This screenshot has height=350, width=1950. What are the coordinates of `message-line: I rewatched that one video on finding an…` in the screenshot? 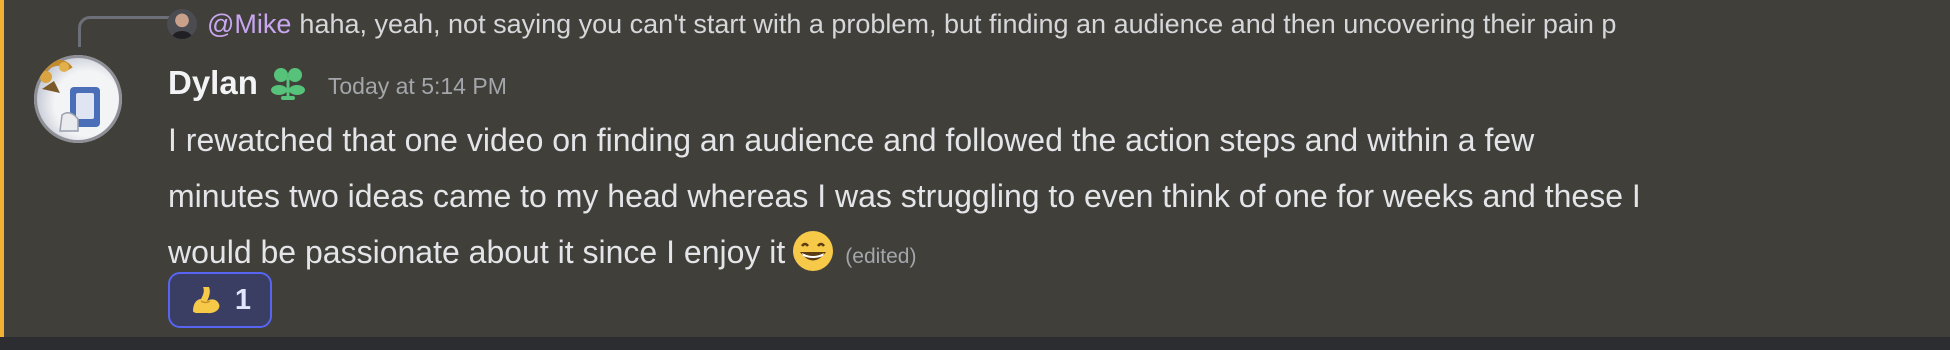 It's located at (851, 140).